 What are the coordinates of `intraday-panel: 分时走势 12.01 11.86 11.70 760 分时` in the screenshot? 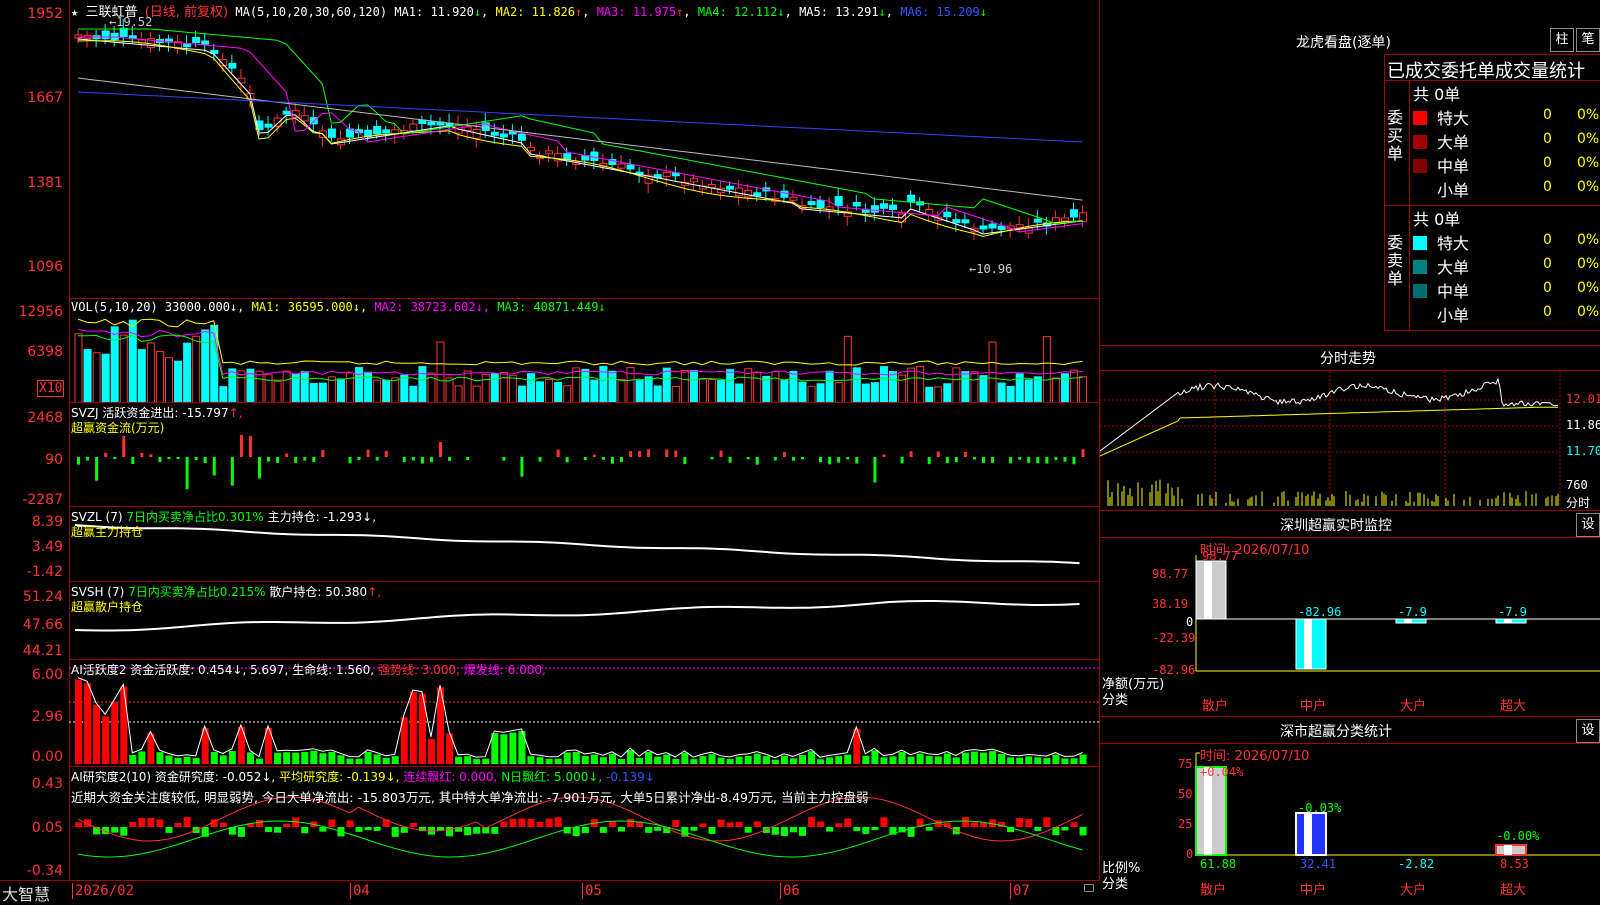 It's located at (1350, 428).